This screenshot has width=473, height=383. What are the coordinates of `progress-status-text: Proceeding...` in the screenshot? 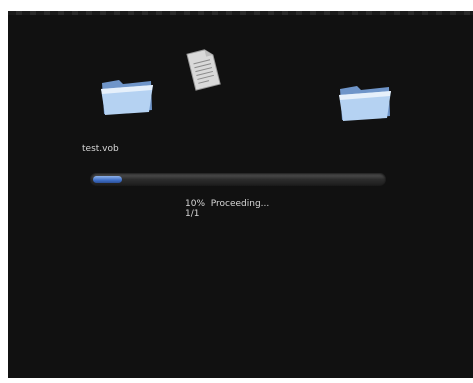 It's located at (240, 204).